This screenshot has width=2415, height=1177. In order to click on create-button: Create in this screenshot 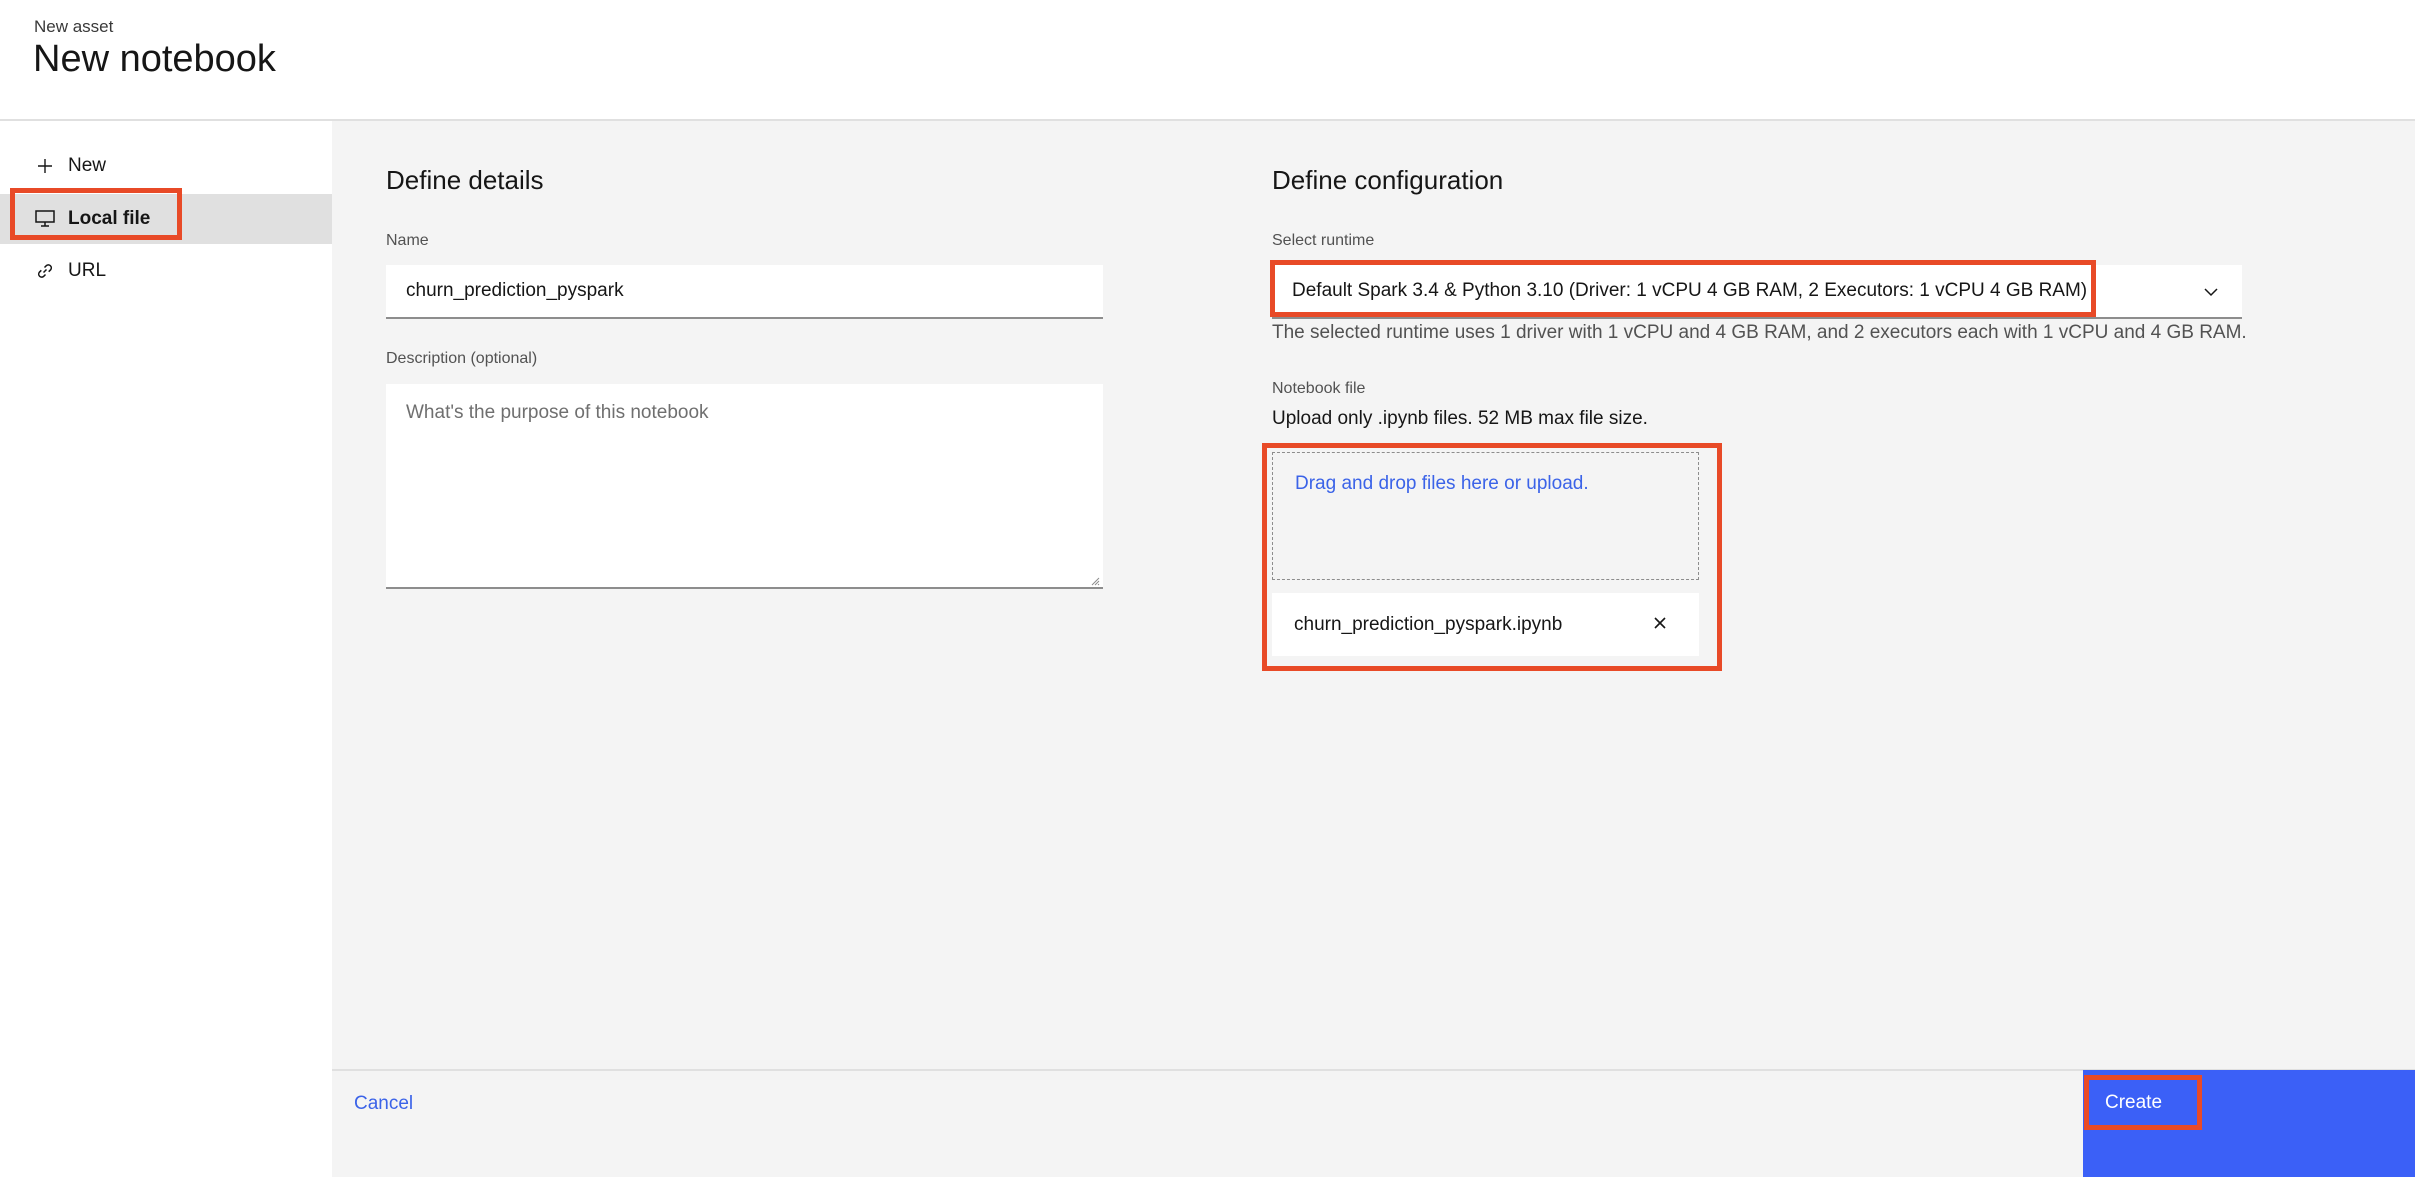, I will do `click(2249, 1123)`.